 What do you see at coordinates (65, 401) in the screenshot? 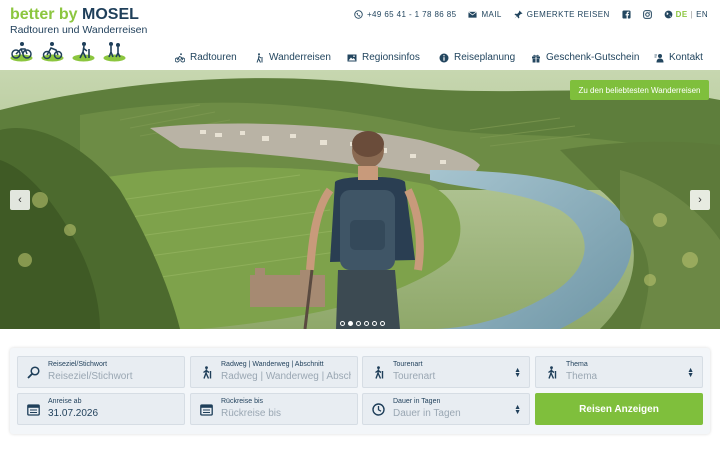
I see `arrival-label: Anreise ab` at bounding box center [65, 401].